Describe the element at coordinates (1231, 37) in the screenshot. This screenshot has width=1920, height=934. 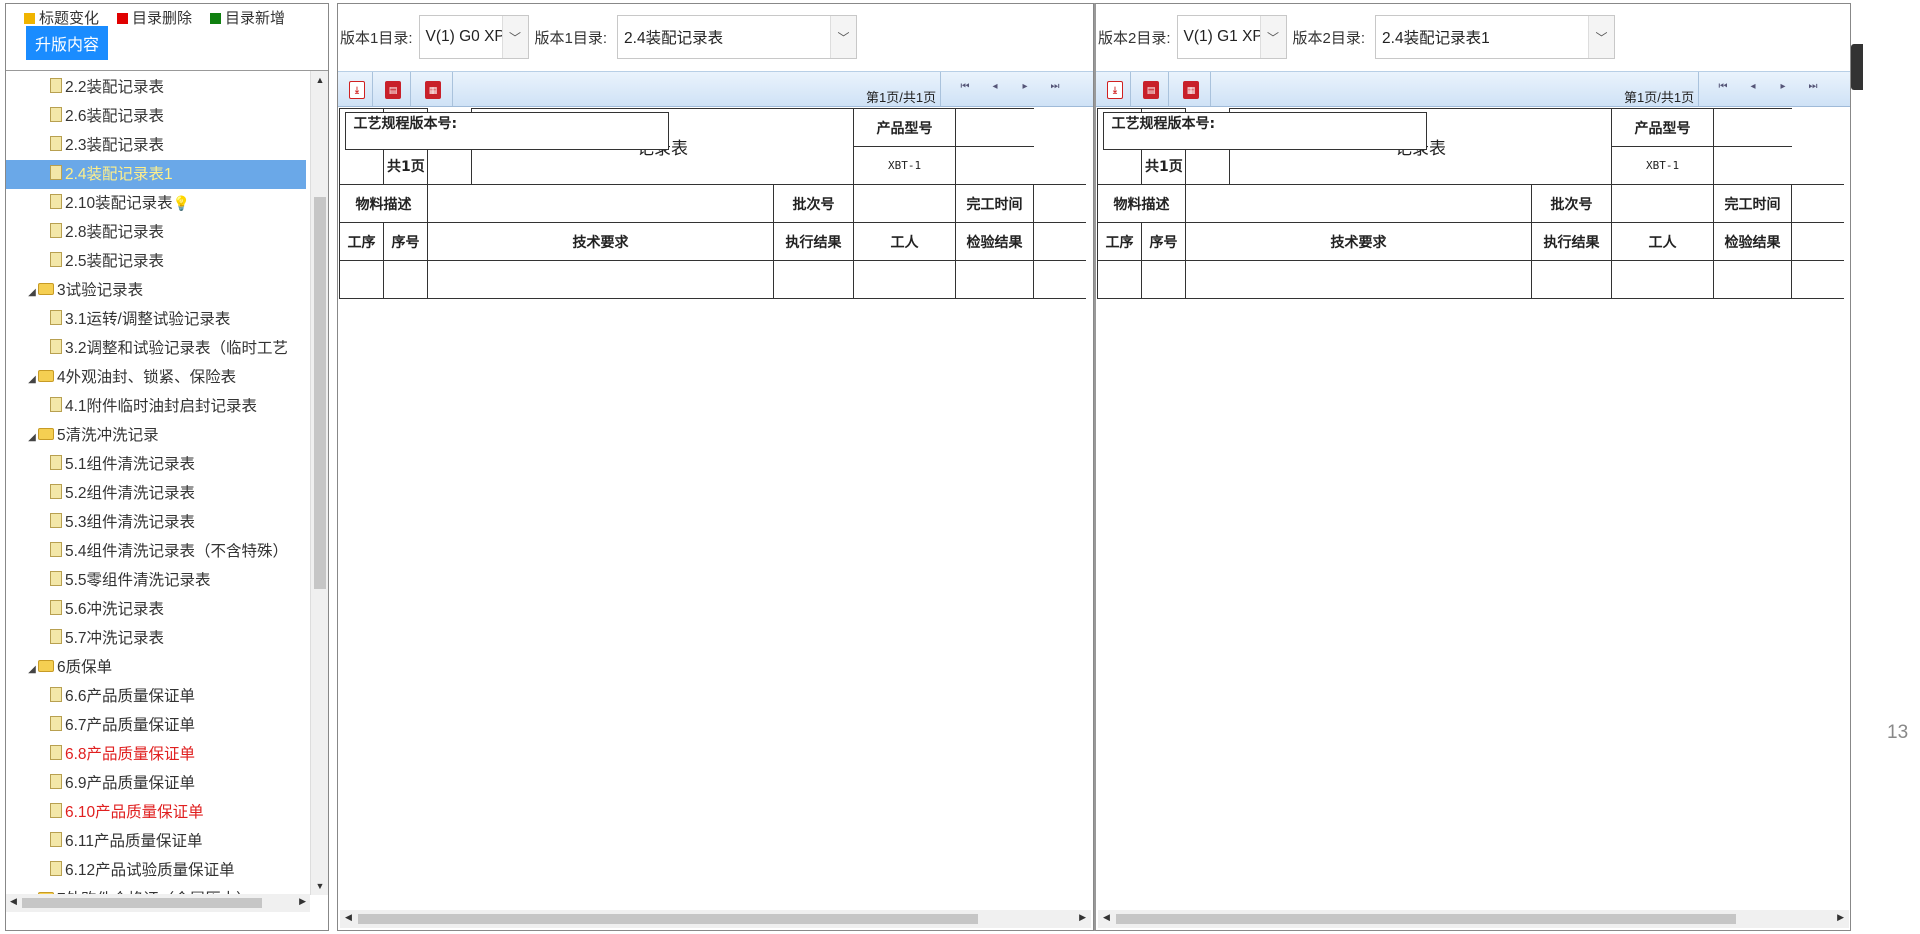
I see `version-select: V(1) G1 XP( ﹀` at that location.